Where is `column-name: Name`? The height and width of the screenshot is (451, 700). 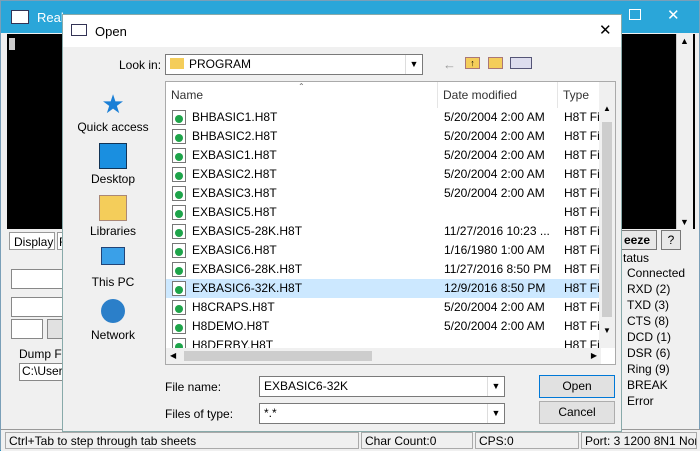 column-name: Name is located at coordinates (302, 95).